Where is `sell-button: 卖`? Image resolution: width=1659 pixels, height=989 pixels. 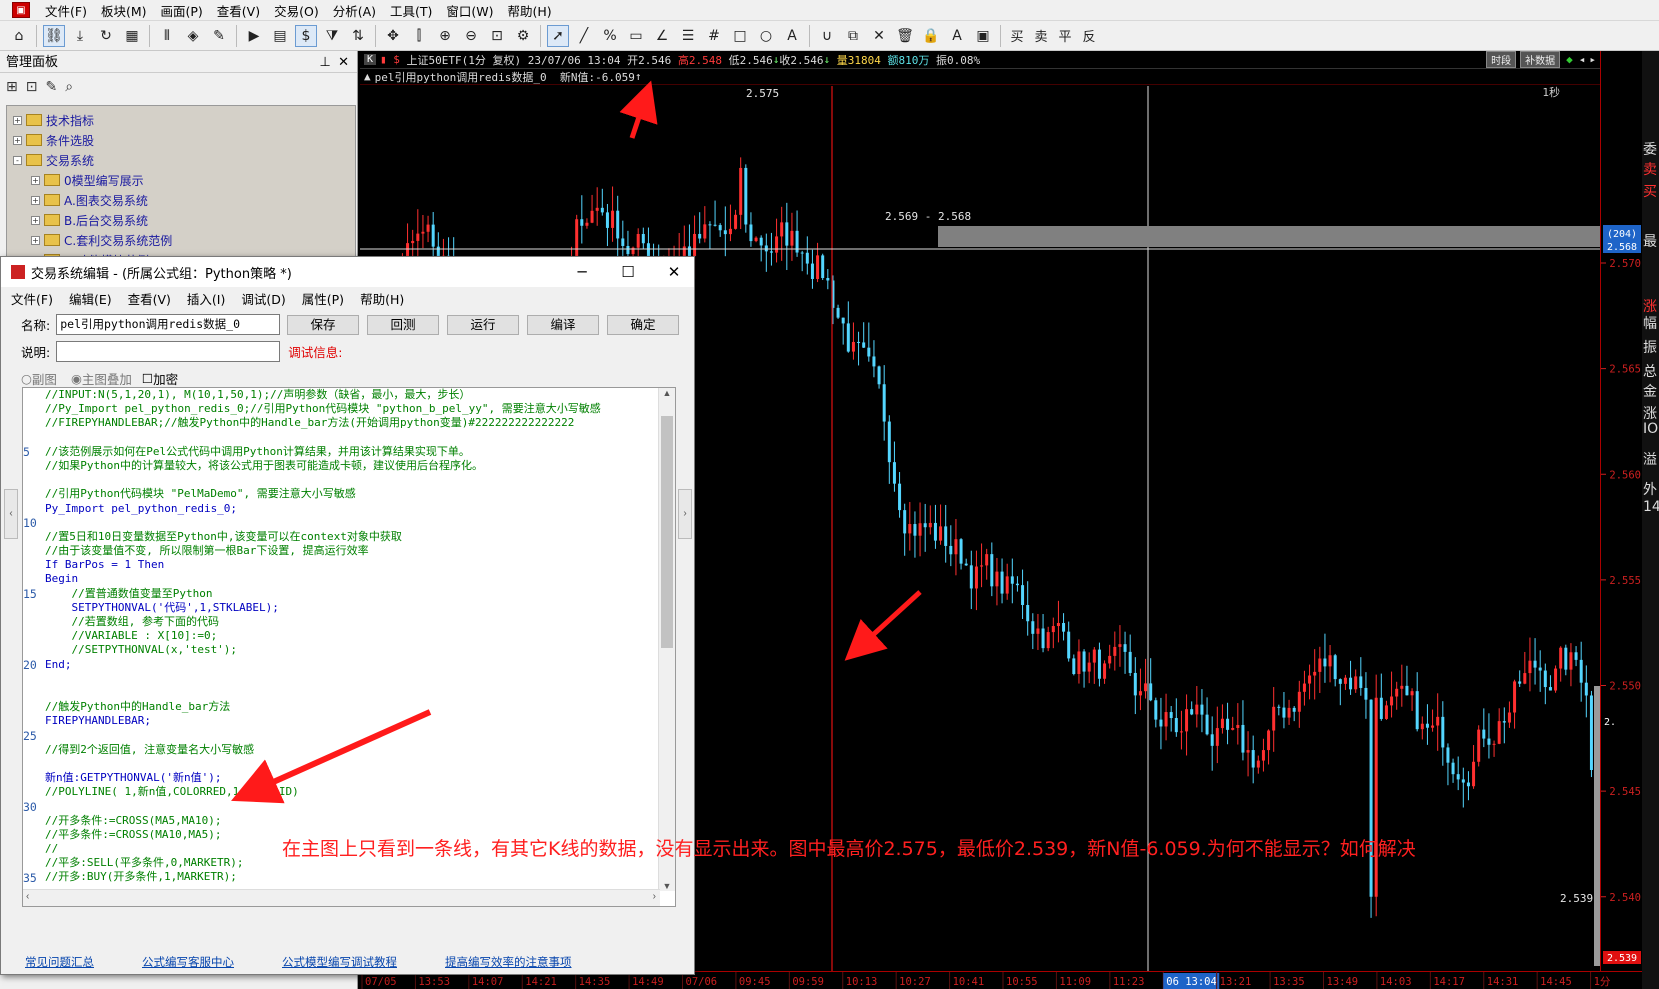
sell-button: 卖 is located at coordinates (1041, 36).